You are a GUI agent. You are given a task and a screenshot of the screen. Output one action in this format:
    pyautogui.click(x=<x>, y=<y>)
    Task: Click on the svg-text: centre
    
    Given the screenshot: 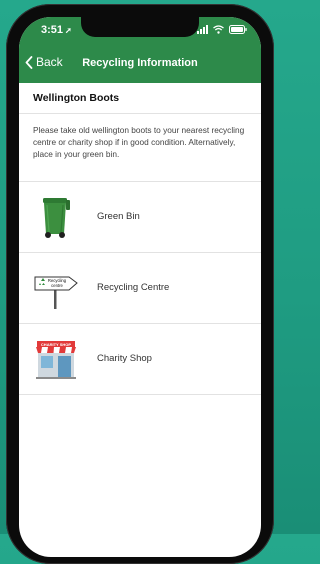 What is the action you would take?
    pyautogui.click(x=57, y=285)
    